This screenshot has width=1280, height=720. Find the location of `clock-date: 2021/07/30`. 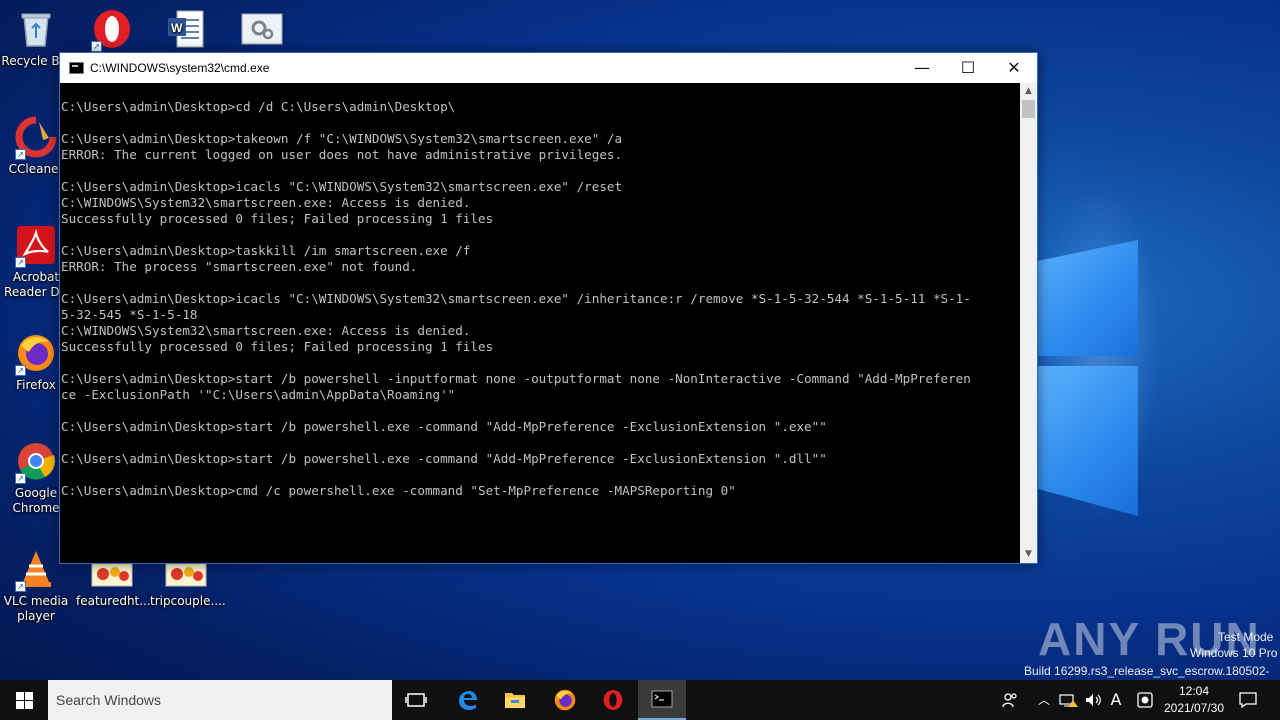

clock-date: 2021/07/30 is located at coordinates (1194, 708).